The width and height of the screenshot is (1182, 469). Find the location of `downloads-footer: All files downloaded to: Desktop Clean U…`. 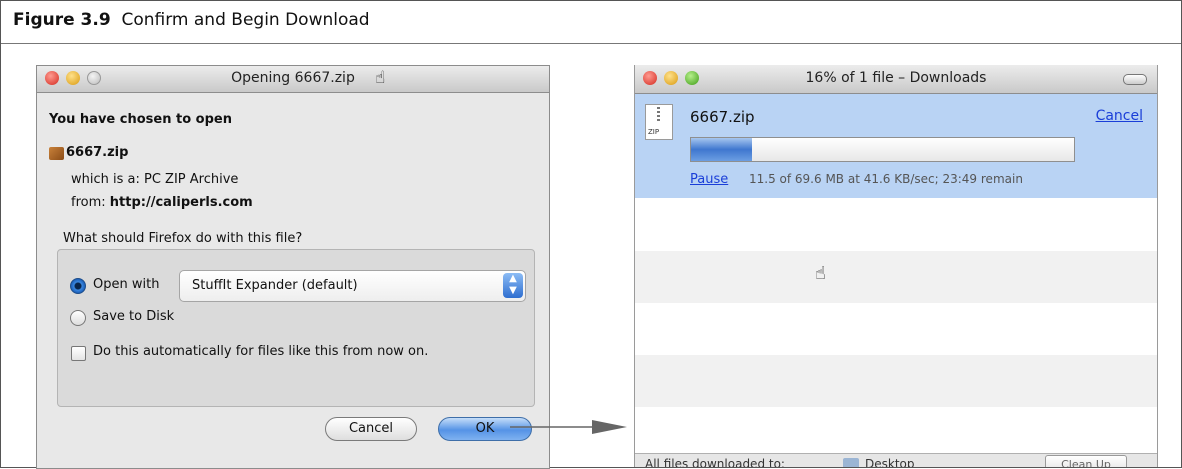

downloads-footer: All files downloaded to: Desktop Clean U… is located at coordinates (896, 460).